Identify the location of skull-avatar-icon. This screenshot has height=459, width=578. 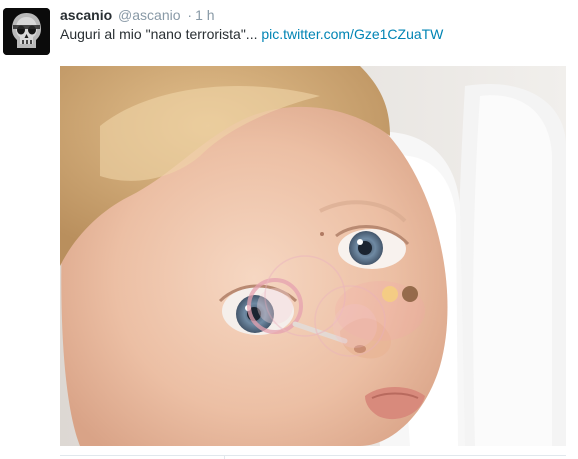
(26, 31).